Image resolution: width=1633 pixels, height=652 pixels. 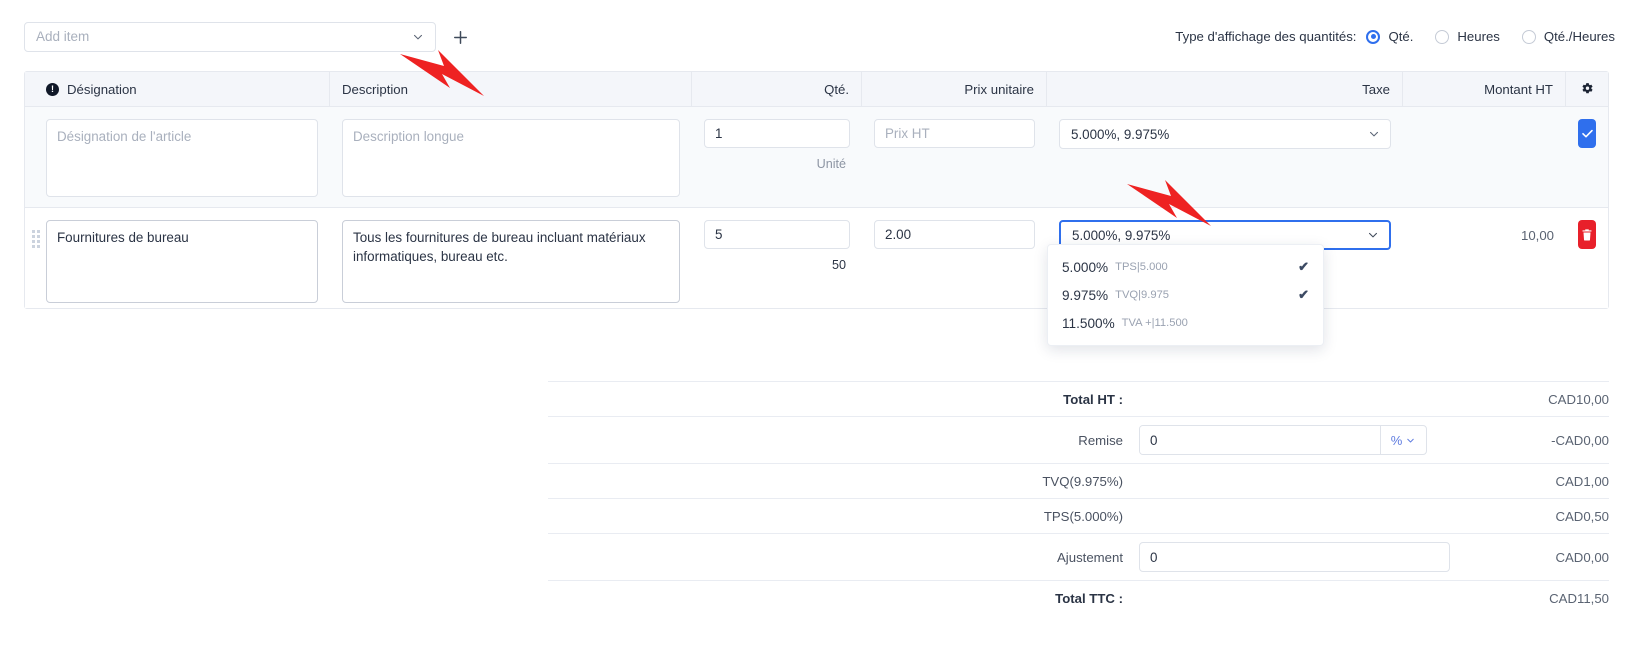 What do you see at coordinates (1484, 157) in the screenshot?
I see `entry-amount-cell` at bounding box center [1484, 157].